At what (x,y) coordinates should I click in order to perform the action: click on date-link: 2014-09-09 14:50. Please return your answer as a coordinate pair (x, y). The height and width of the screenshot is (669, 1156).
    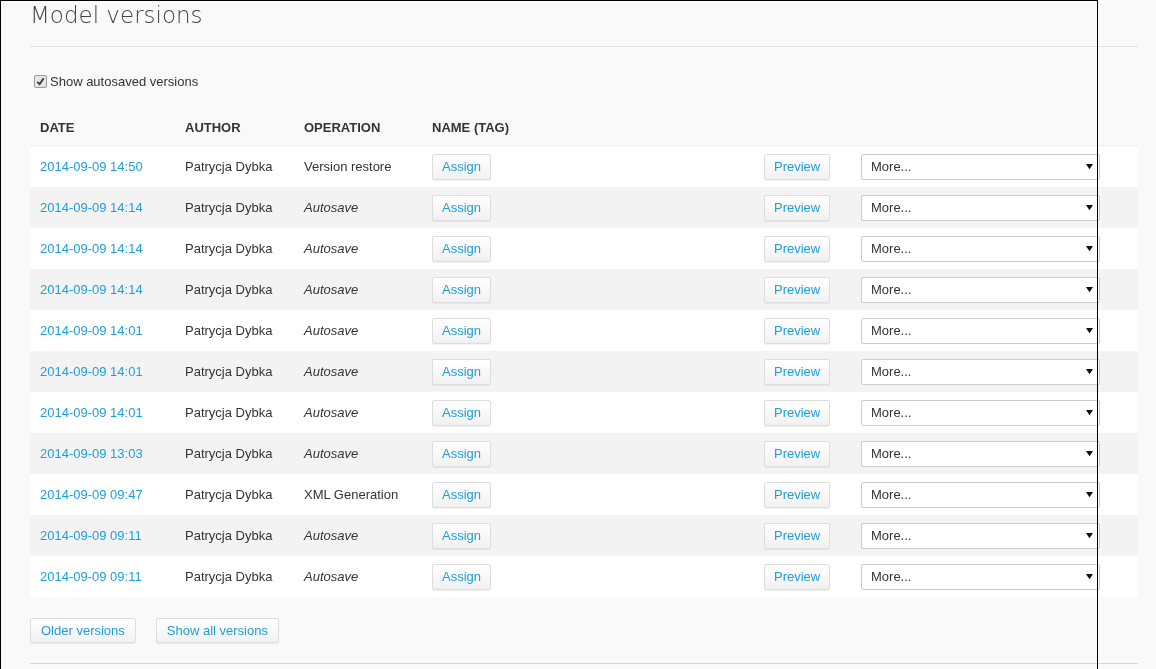
    Looking at the image, I should click on (91, 166).